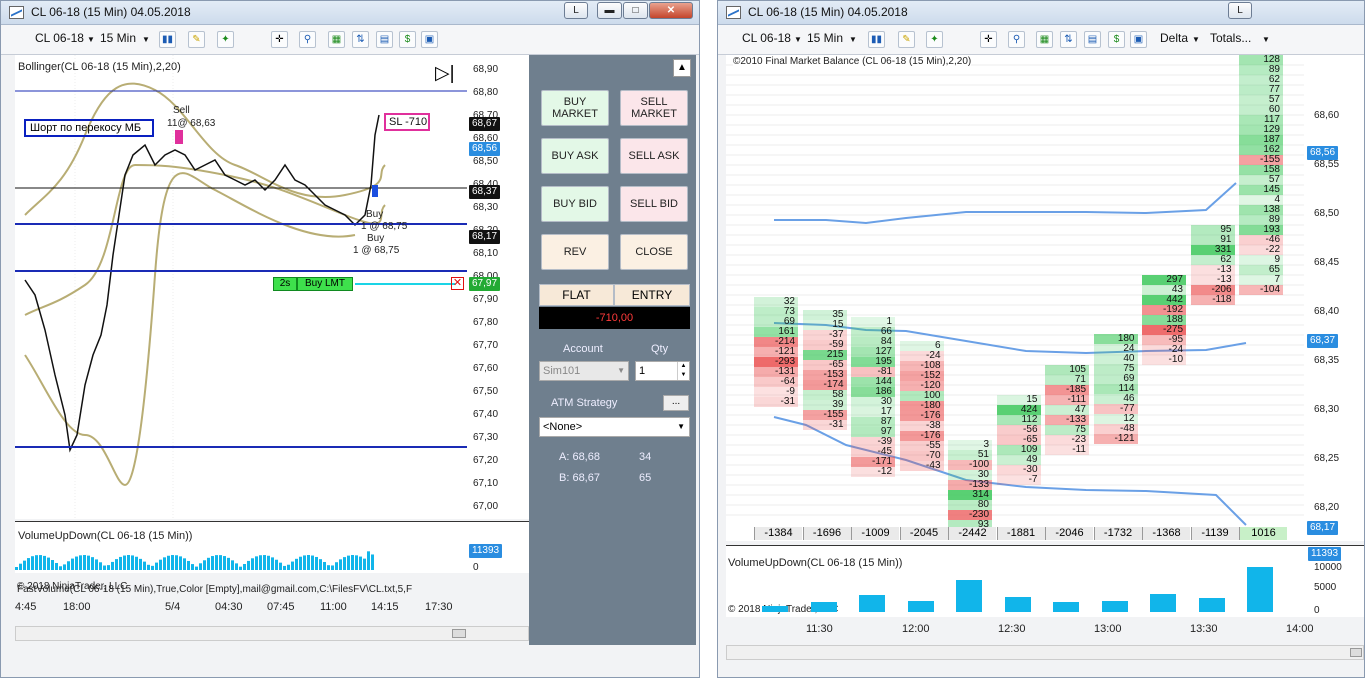  Describe the element at coordinates (1045, 652) in the screenshot. I see `right-scrollbar` at that location.